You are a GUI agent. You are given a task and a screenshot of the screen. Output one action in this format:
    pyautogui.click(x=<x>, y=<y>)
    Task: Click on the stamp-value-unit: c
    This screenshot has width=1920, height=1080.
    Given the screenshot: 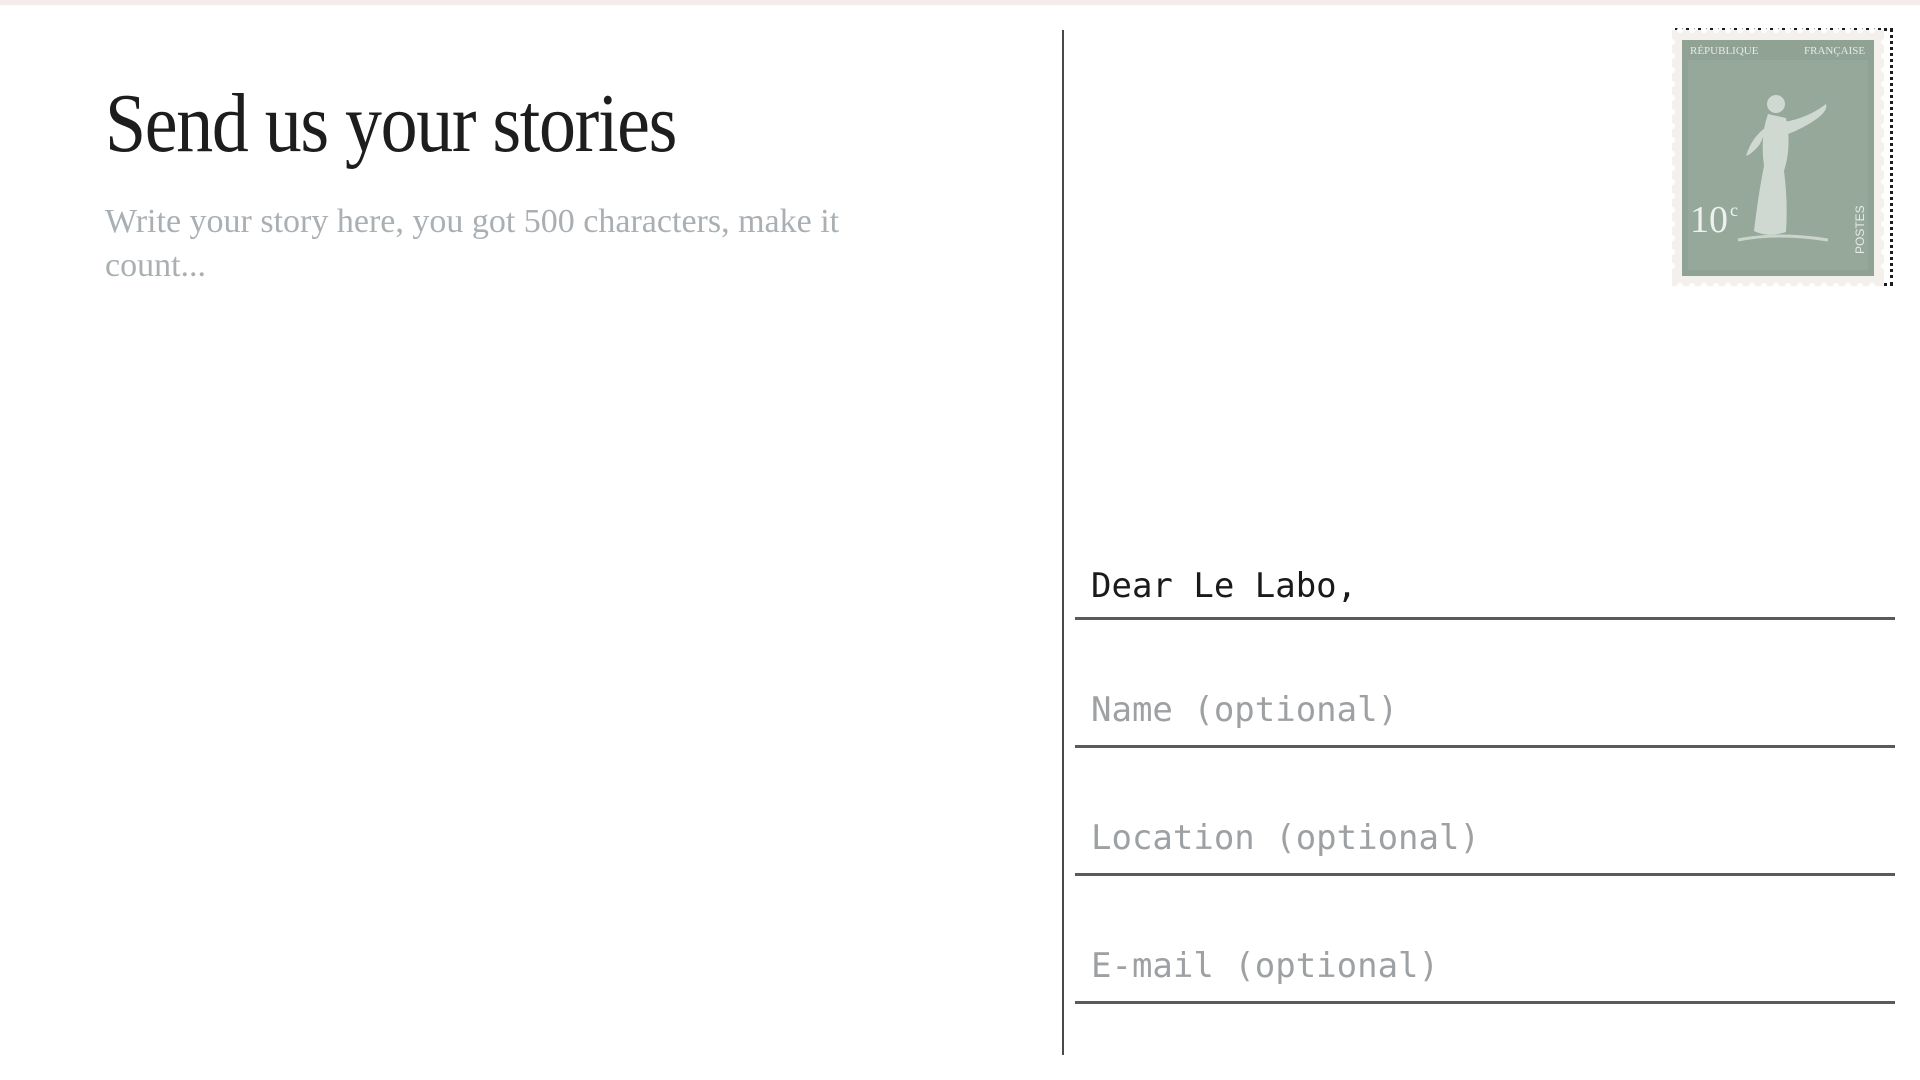 What is the action you would take?
    pyautogui.click(x=1734, y=210)
    